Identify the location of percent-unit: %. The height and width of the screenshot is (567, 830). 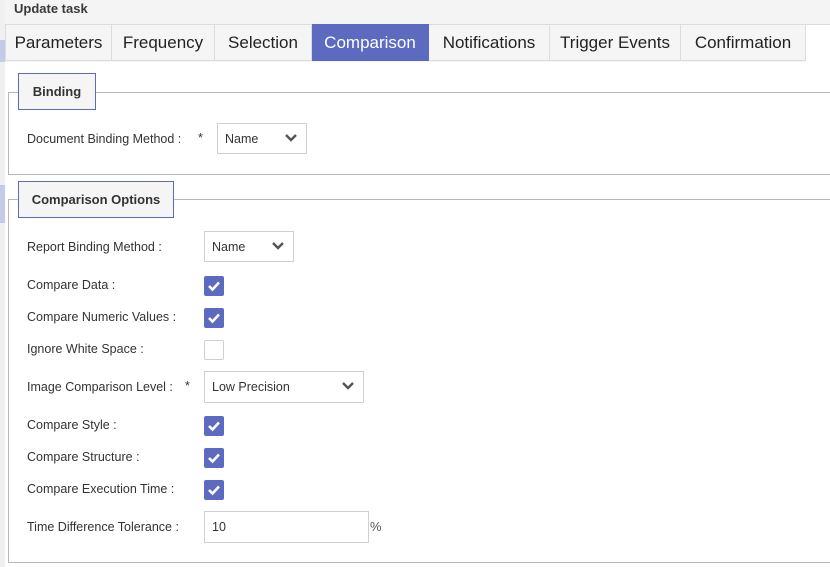
(376, 526).